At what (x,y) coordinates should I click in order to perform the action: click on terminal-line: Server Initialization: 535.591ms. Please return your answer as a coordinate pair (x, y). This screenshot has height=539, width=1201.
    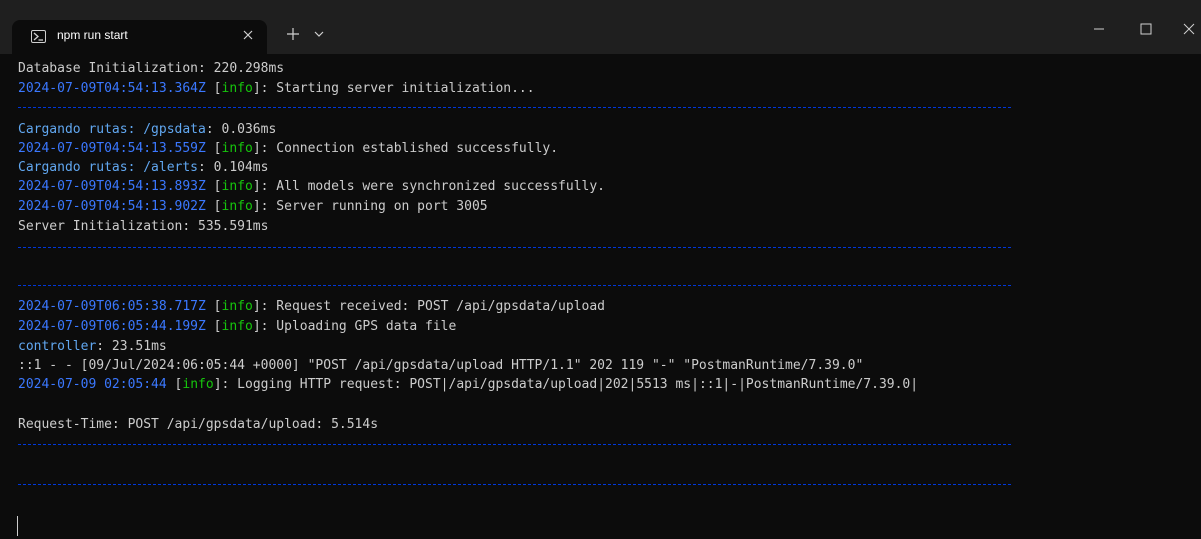
    Looking at the image, I should click on (143, 226).